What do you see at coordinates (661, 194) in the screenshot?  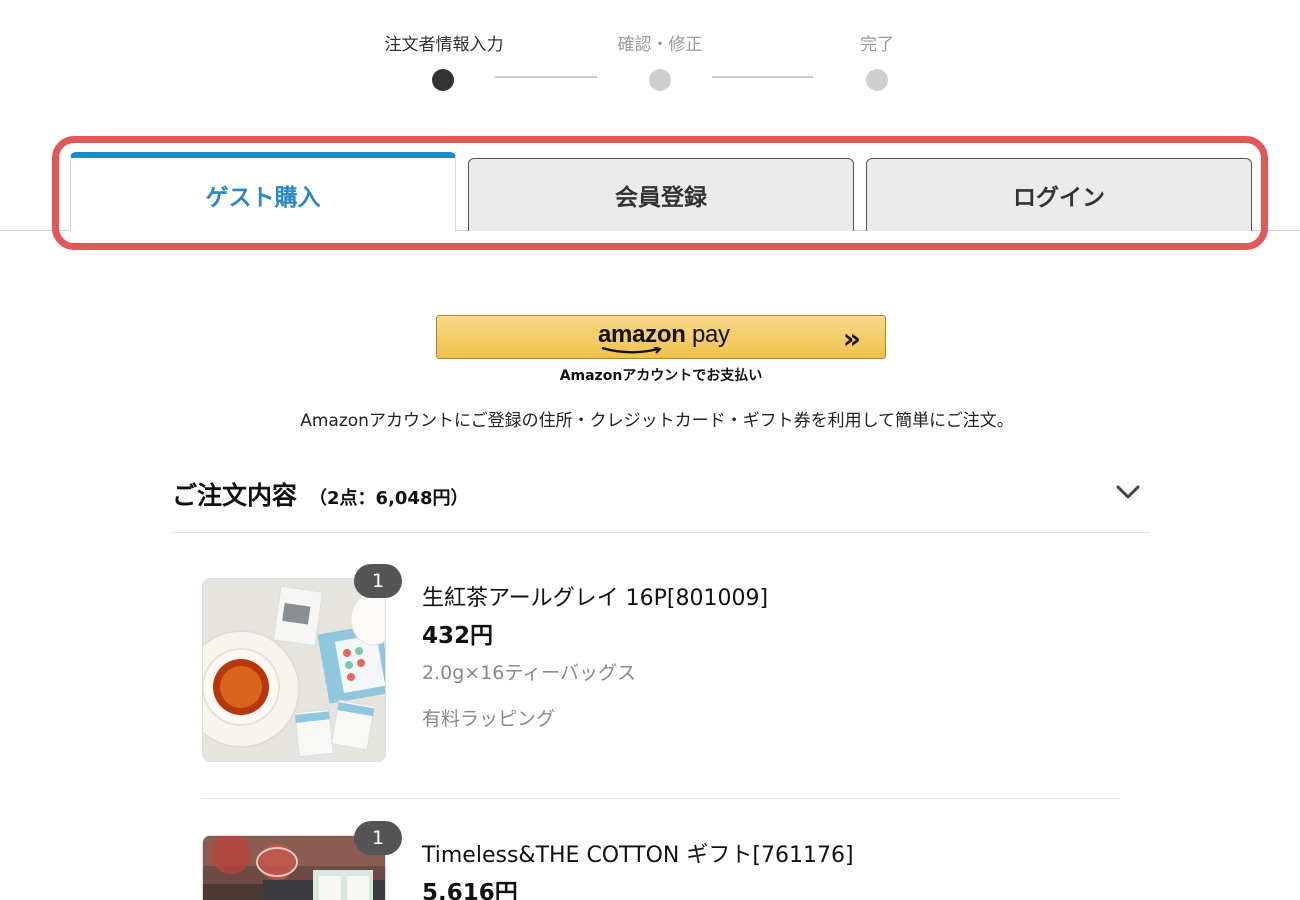 I see `tab-member-register: 会員登録` at bounding box center [661, 194].